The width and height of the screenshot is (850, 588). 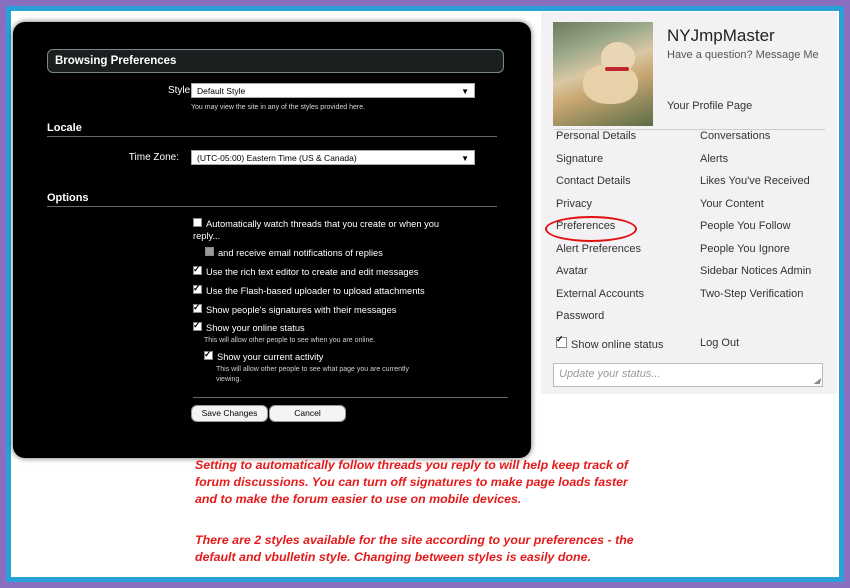 I want to click on nav-people-you-follow: People You Follow, so click(x=745, y=226).